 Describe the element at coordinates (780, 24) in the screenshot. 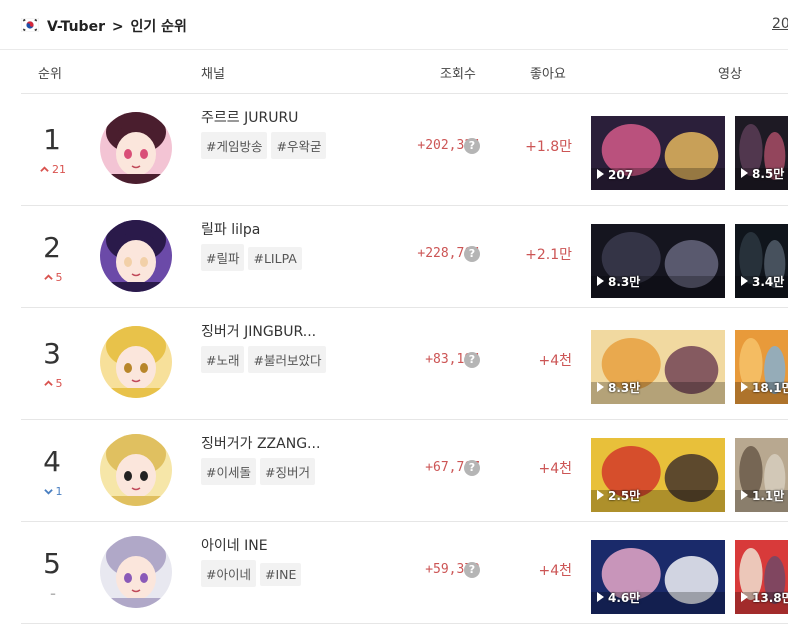

I see `date-link: 20` at that location.